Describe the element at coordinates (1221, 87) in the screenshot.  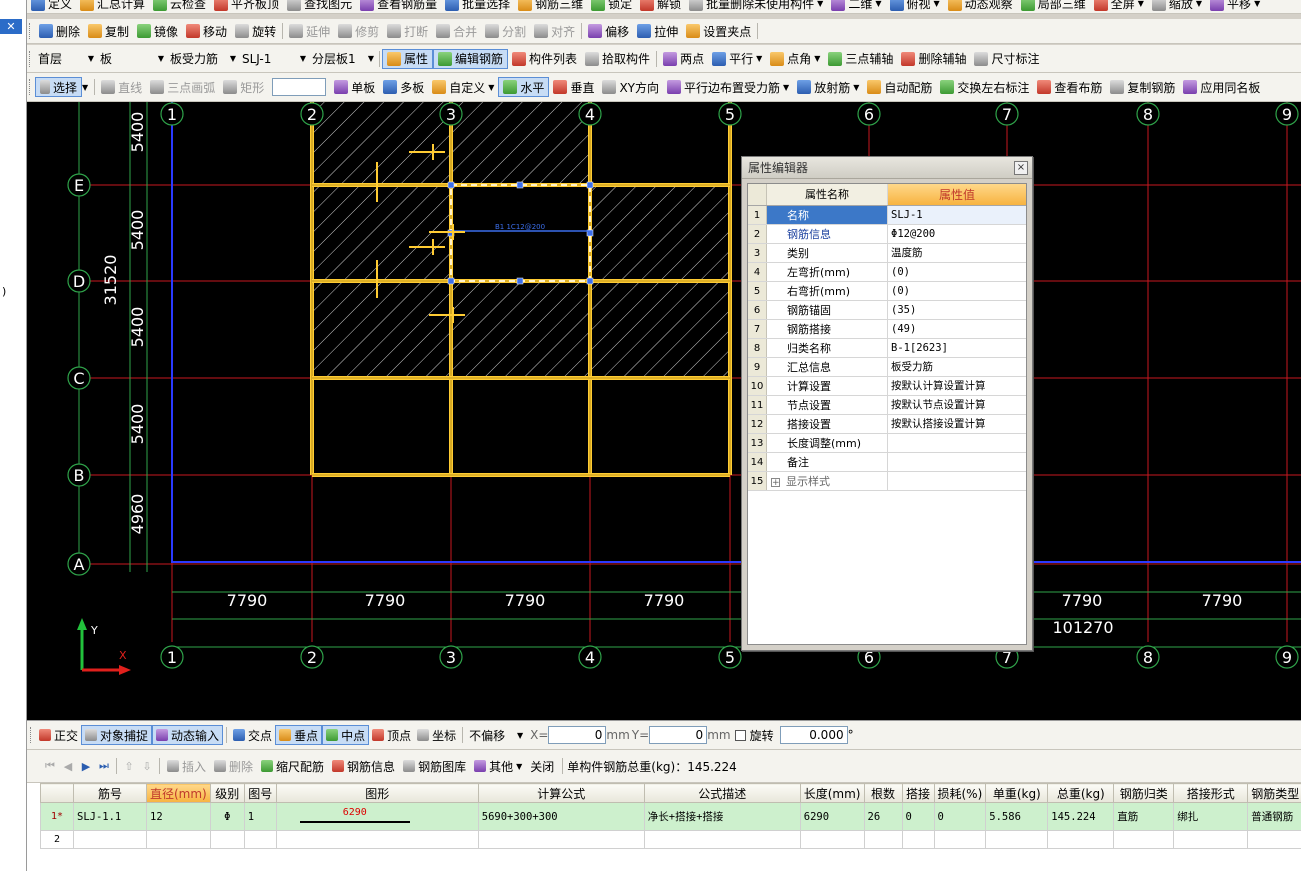
I see `draw-toolbar-button-15: 应用同名板` at that location.